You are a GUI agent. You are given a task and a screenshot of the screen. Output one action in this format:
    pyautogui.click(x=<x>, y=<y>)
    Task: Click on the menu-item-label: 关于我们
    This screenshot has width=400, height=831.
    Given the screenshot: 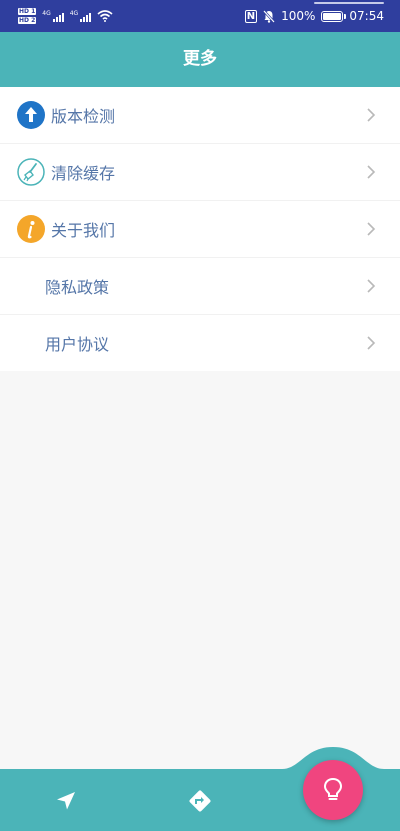 What is the action you would take?
    pyautogui.click(x=83, y=230)
    